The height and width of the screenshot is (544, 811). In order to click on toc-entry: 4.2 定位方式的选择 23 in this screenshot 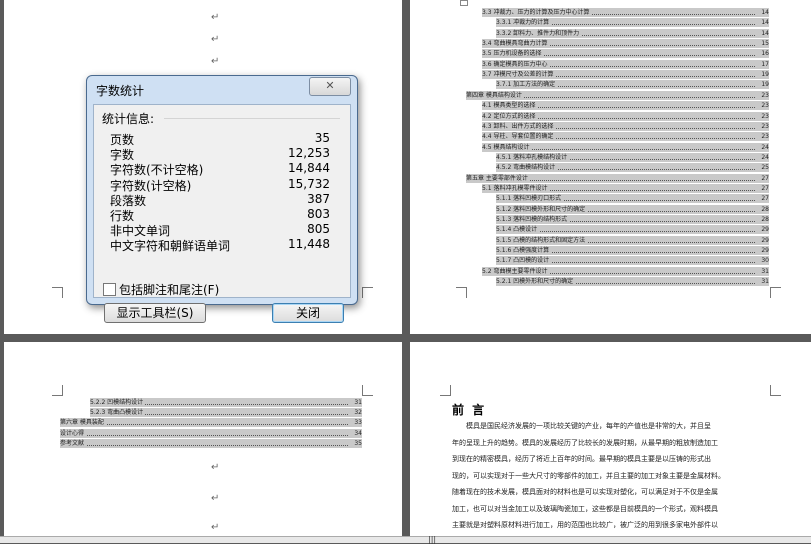, I will do `click(625, 116)`.